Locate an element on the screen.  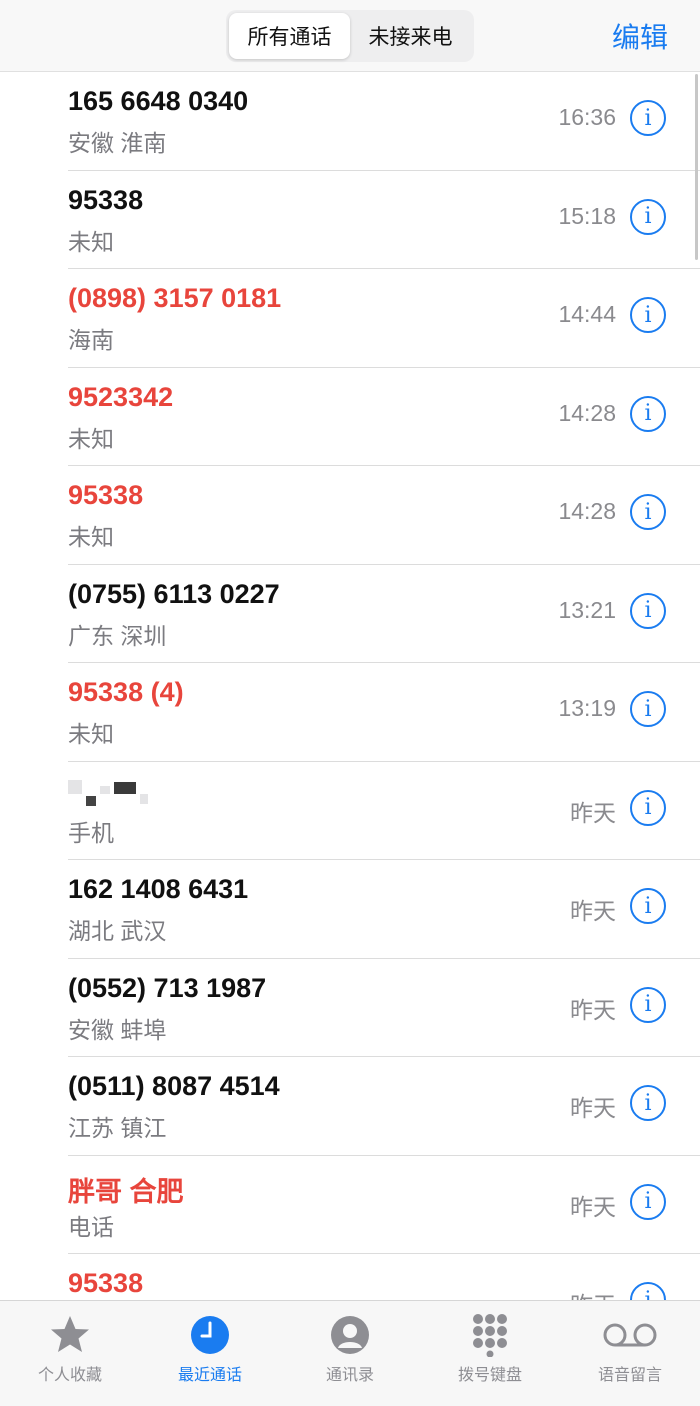
tab-favorites: 个人收藏 is located at coordinates (70, 1353).